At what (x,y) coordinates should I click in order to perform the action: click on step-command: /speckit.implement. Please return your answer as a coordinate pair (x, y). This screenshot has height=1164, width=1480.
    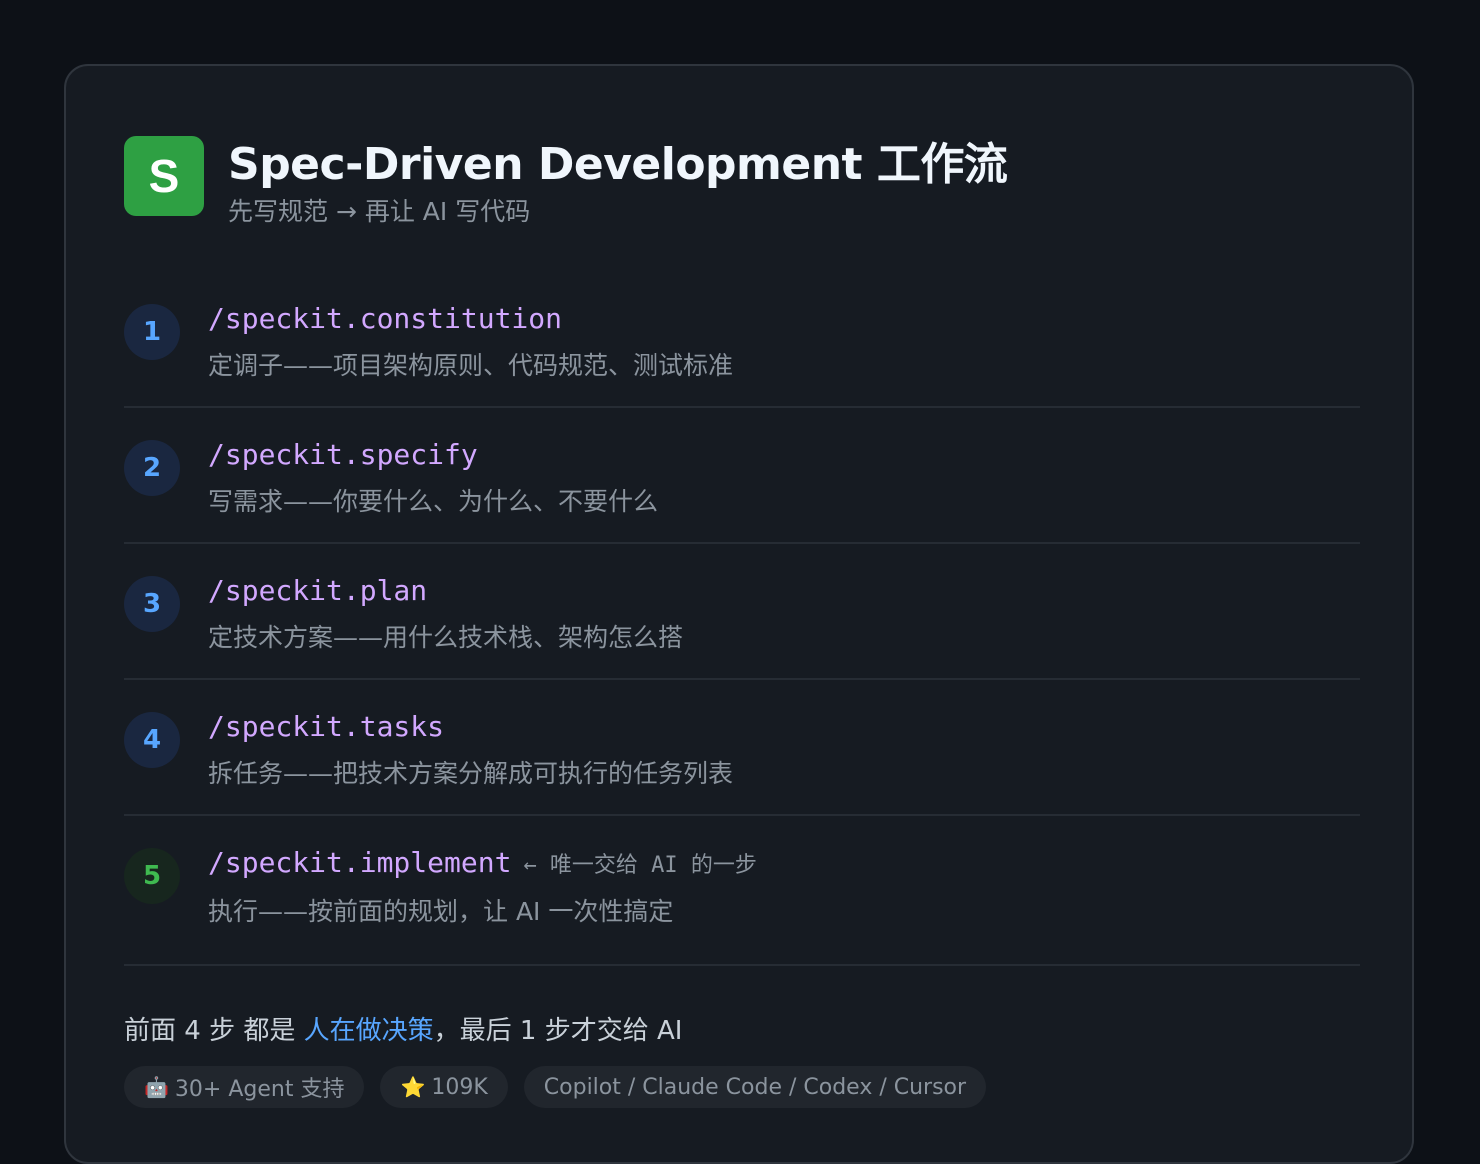
    Looking at the image, I should click on (359, 862).